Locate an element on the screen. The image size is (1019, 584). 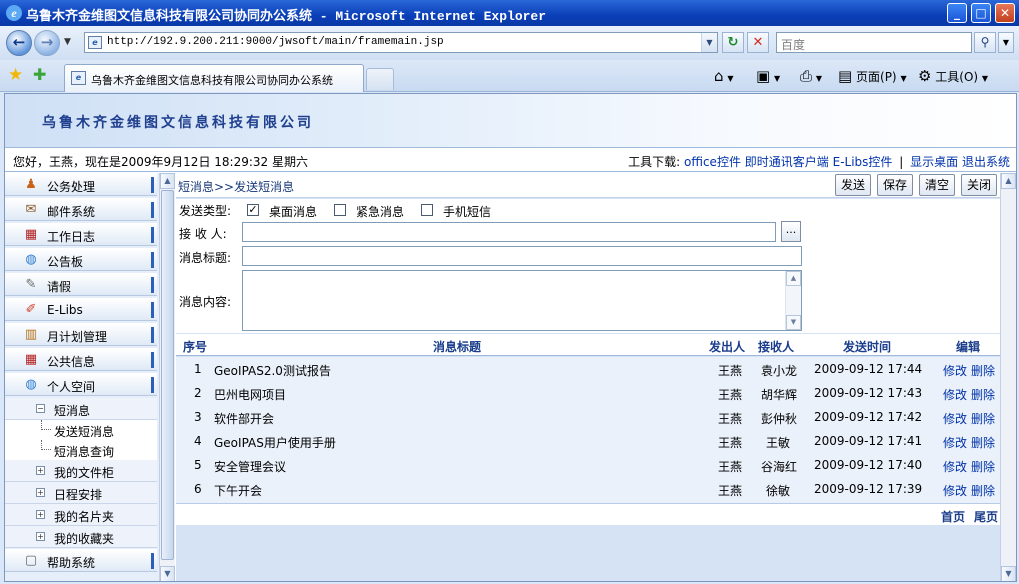
close-window-button: ✕ is located at coordinates (1005, 13).